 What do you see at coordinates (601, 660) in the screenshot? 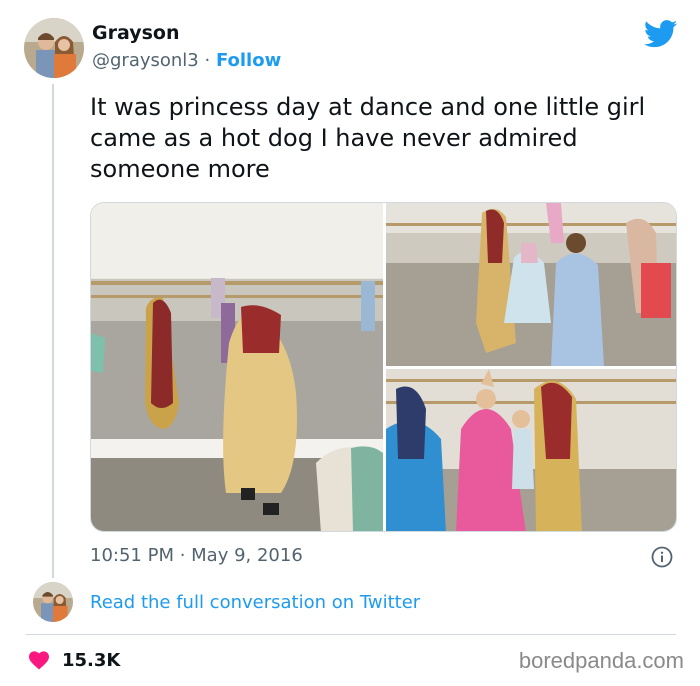
I see `boredpanda-watermark: boredpanda.com` at bounding box center [601, 660].